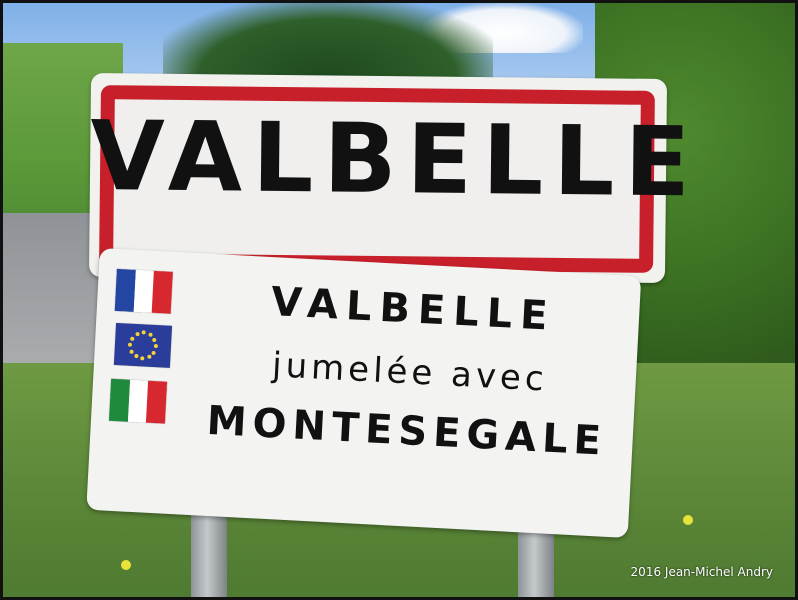 Image resolution: width=798 pixels, height=600 pixels. Describe the element at coordinates (143, 345) in the screenshot. I see `eu-flag` at that location.